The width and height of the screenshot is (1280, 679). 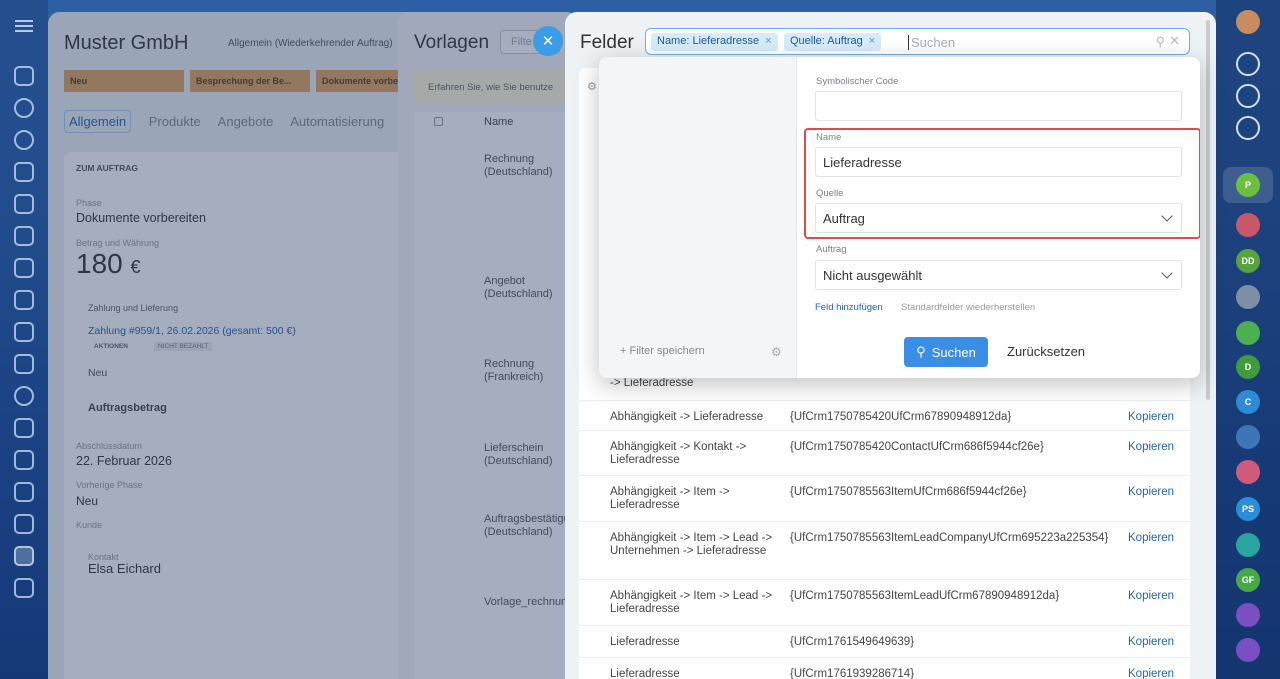 What do you see at coordinates (24, 588) in the screenshot?
I see `archive-icon` at bounding box center [24, 588].